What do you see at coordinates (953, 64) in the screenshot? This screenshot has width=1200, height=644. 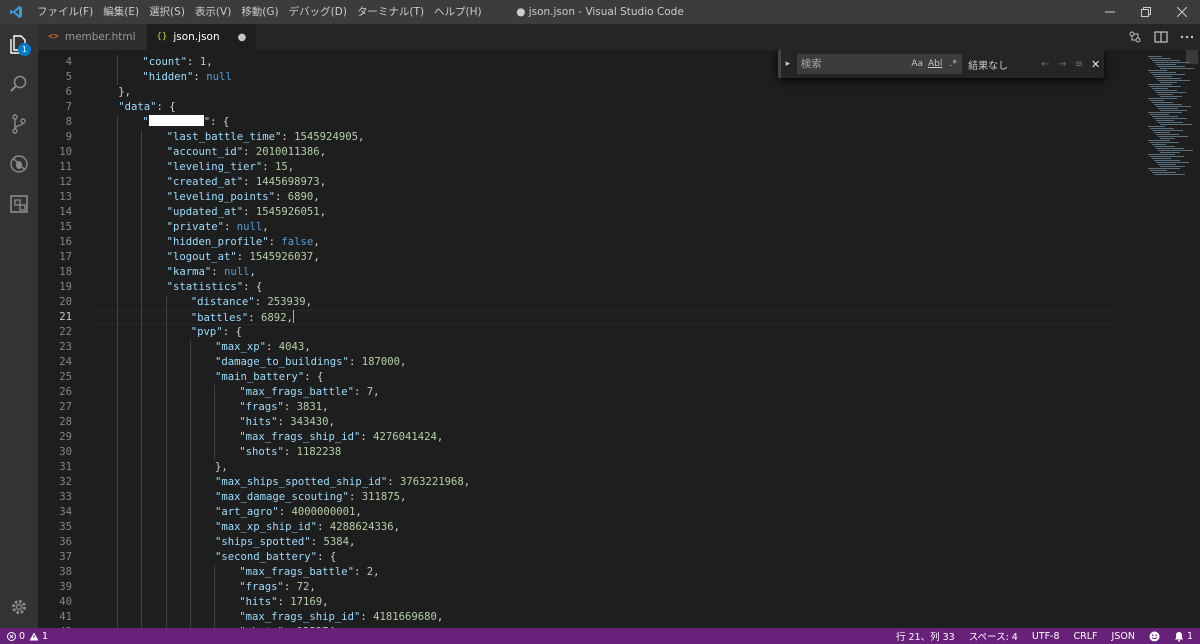 I see `regex-option: .*` at bounding box center [953, 64].